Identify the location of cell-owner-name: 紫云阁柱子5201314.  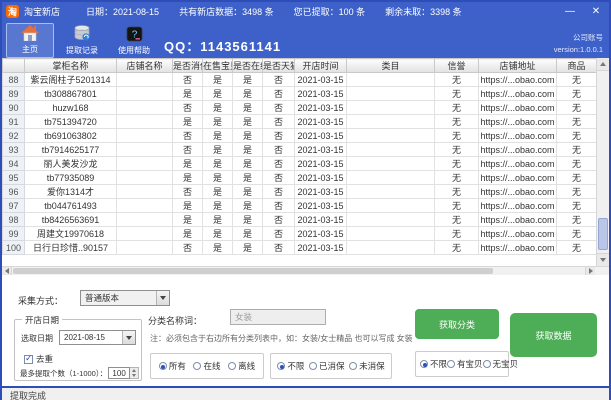
(70, 79).